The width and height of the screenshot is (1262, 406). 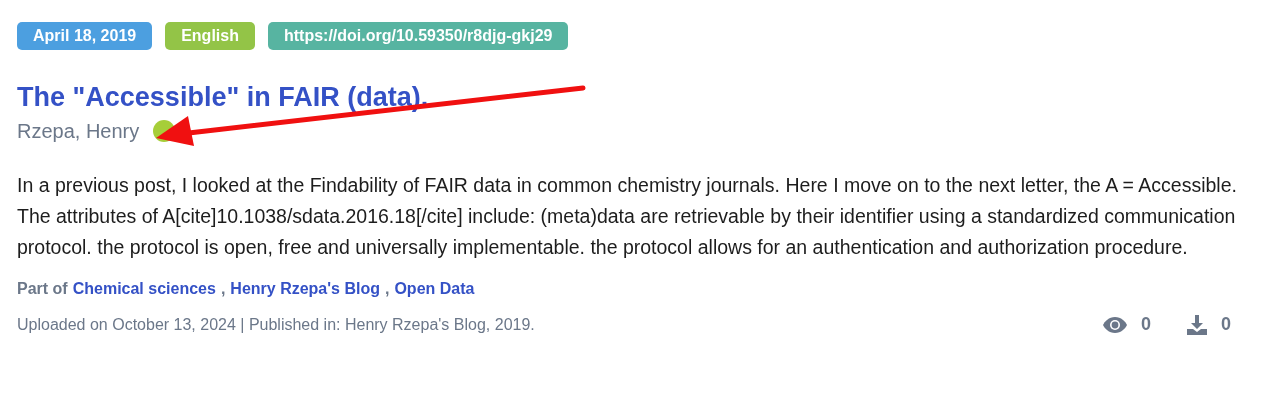 What do you see at coordinates (305, 289) in the screenshot?
I see `community-link: Henry Rzepa's Blog` at bounding box center [305, 289].